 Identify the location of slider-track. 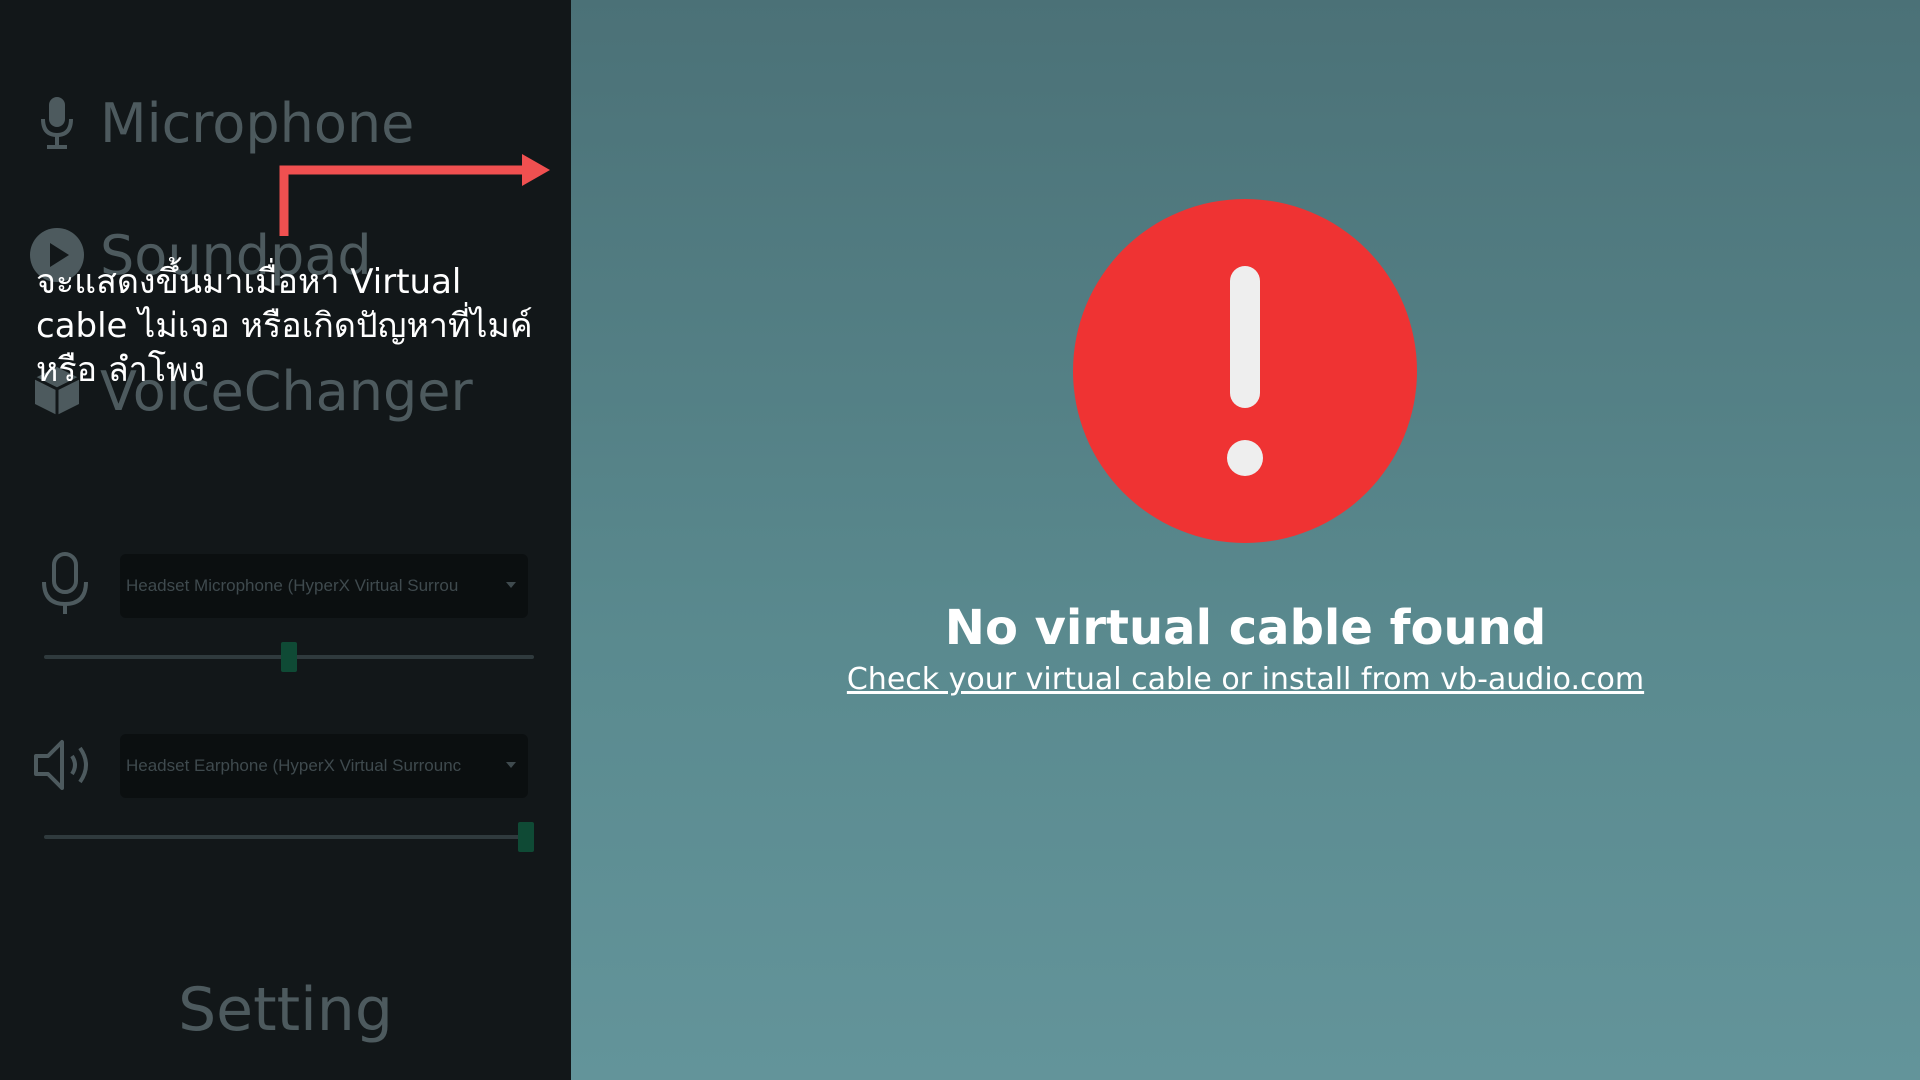
(289, 837).